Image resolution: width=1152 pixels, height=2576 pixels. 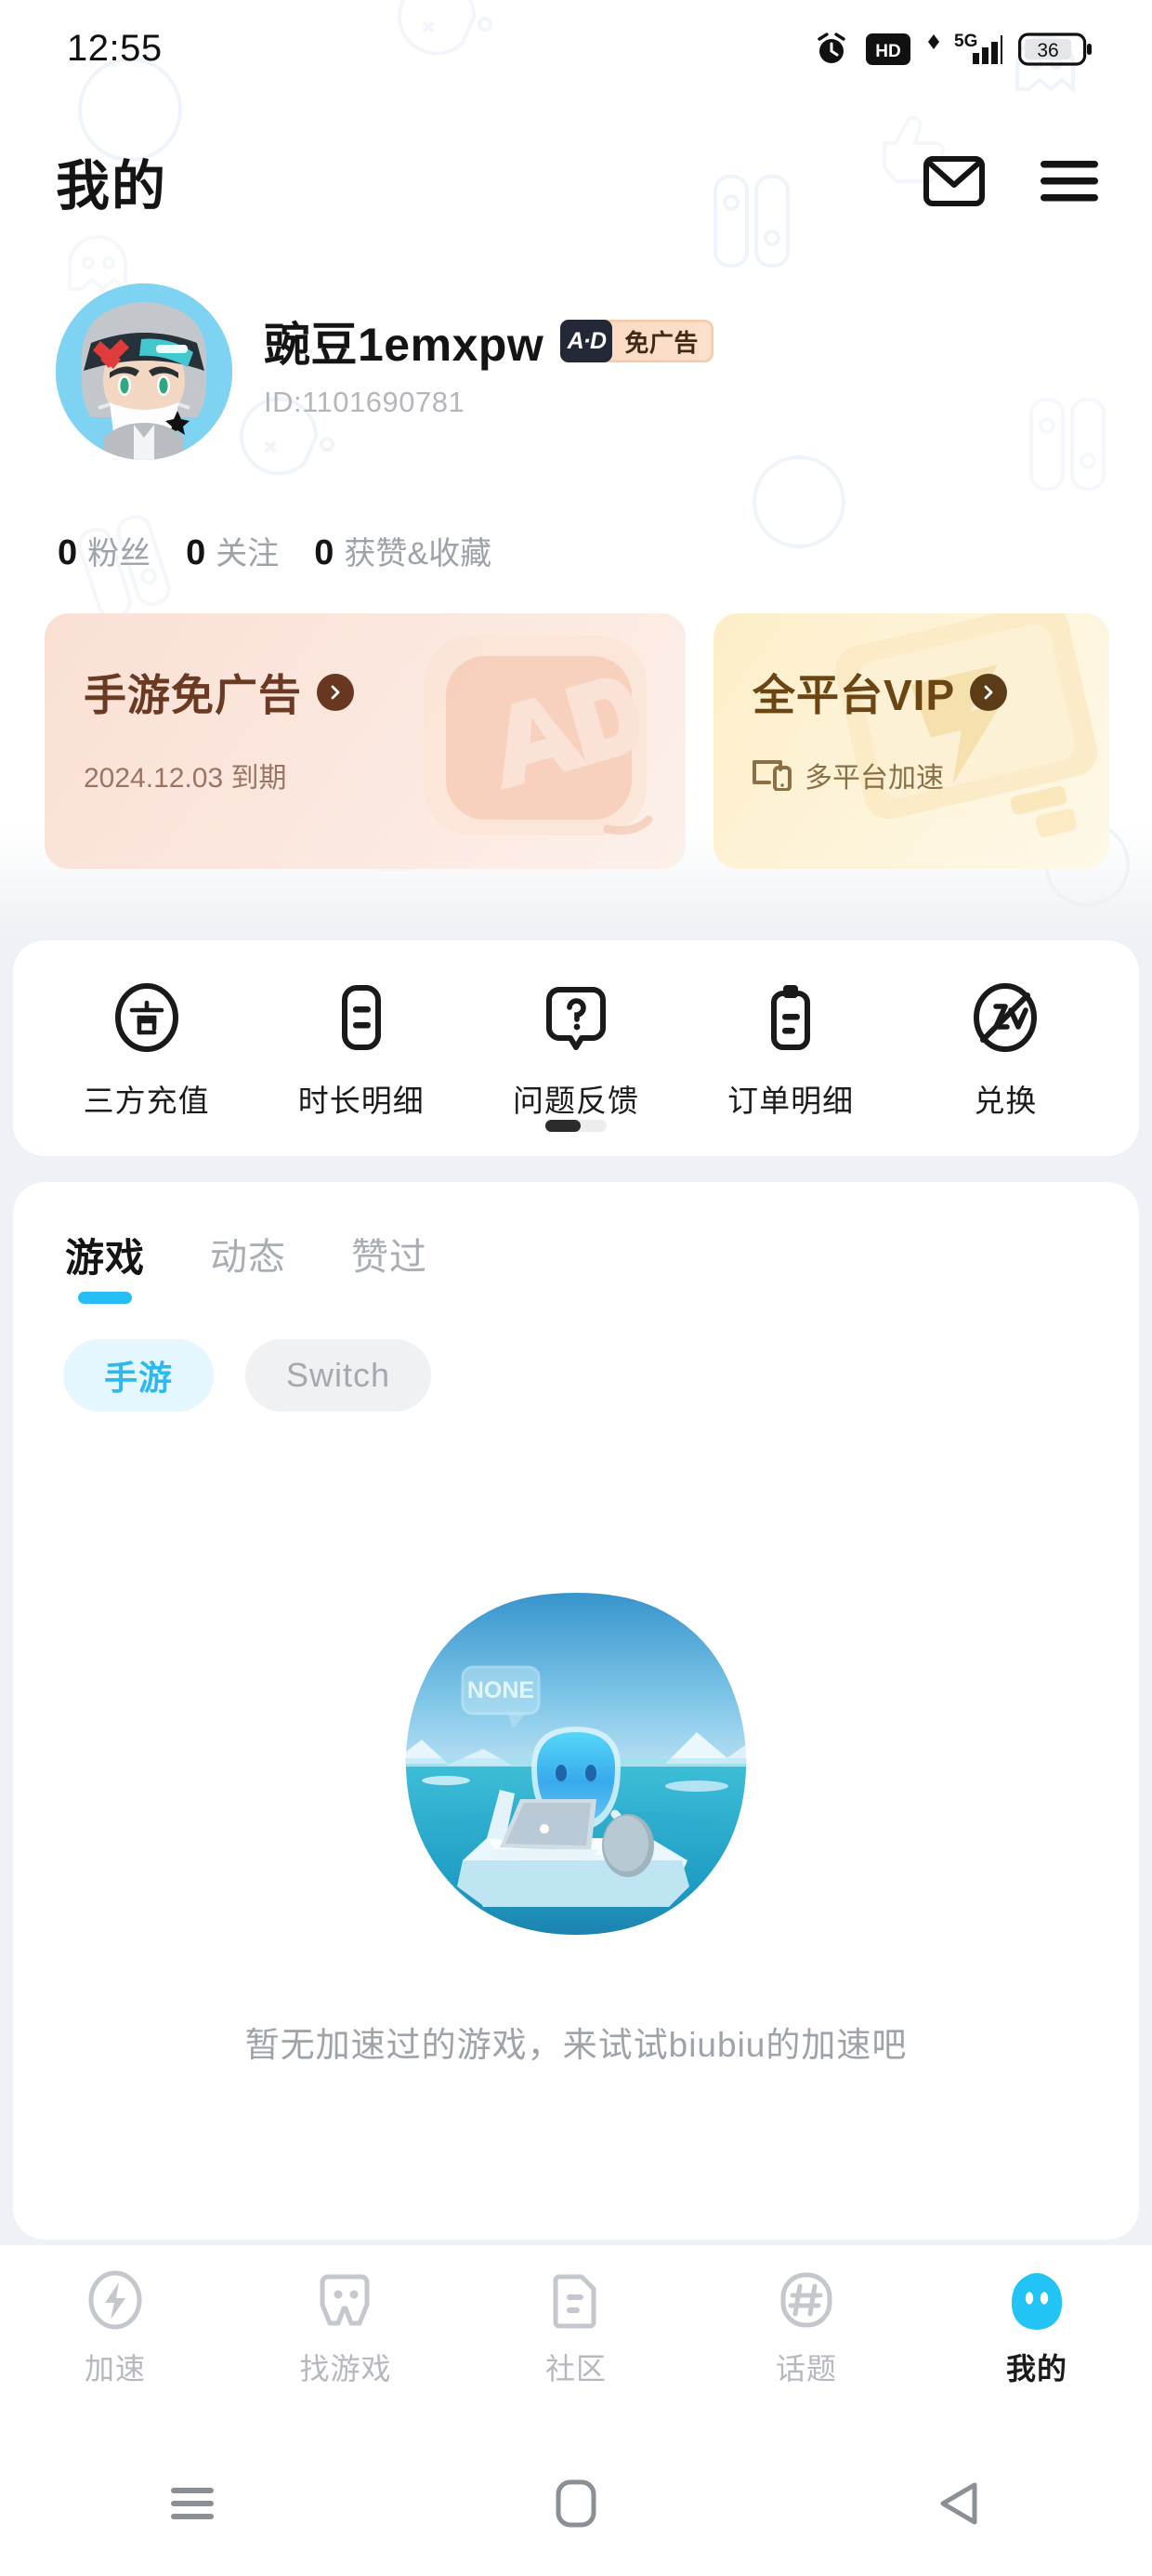 What do you see at coordinates (146, 1017) in the screenshot?
I see `recharge-circle-icon` at bounding box center [146, 1017].